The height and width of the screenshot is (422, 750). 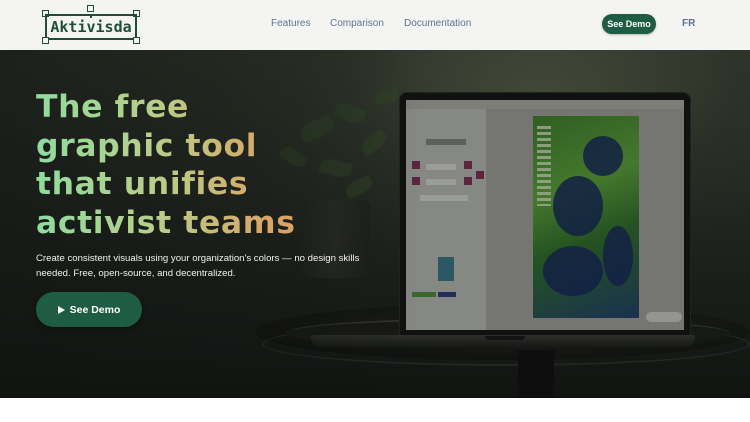 What do you see at coordinates (290, 23) in the screenshot?
I see `nav-link-features: Features` at bounding box center [290, 23].